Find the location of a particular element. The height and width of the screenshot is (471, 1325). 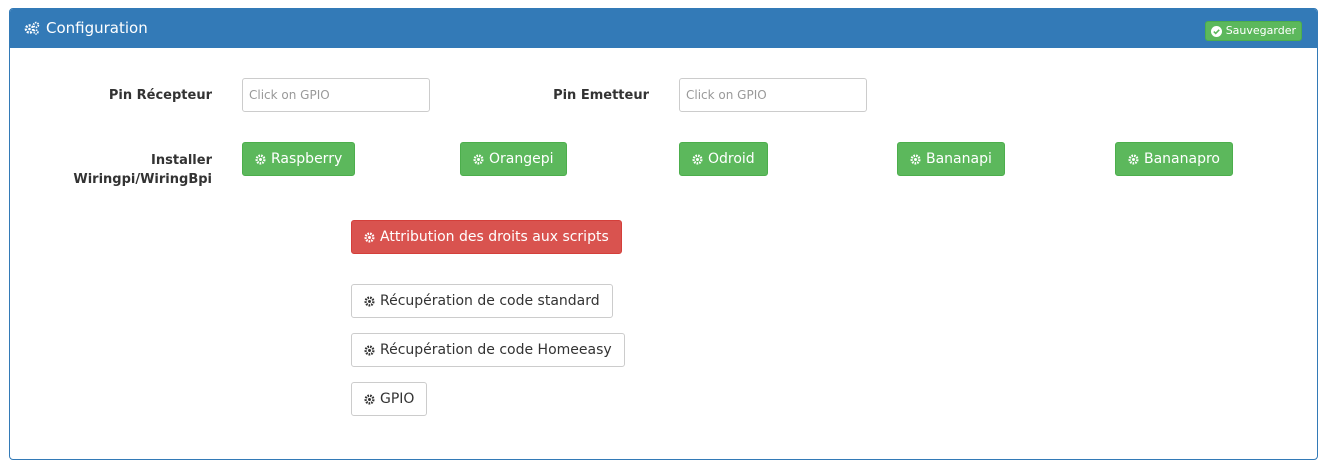

receiver-pin-input is located at coordinates (336, 95).